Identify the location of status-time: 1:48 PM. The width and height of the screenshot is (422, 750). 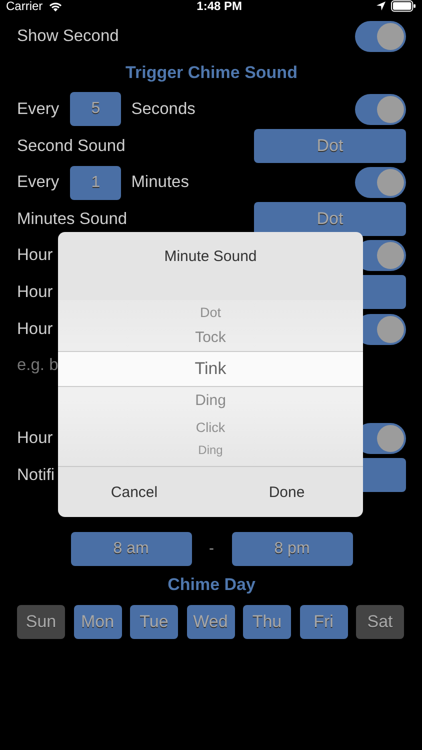
(219, 6).